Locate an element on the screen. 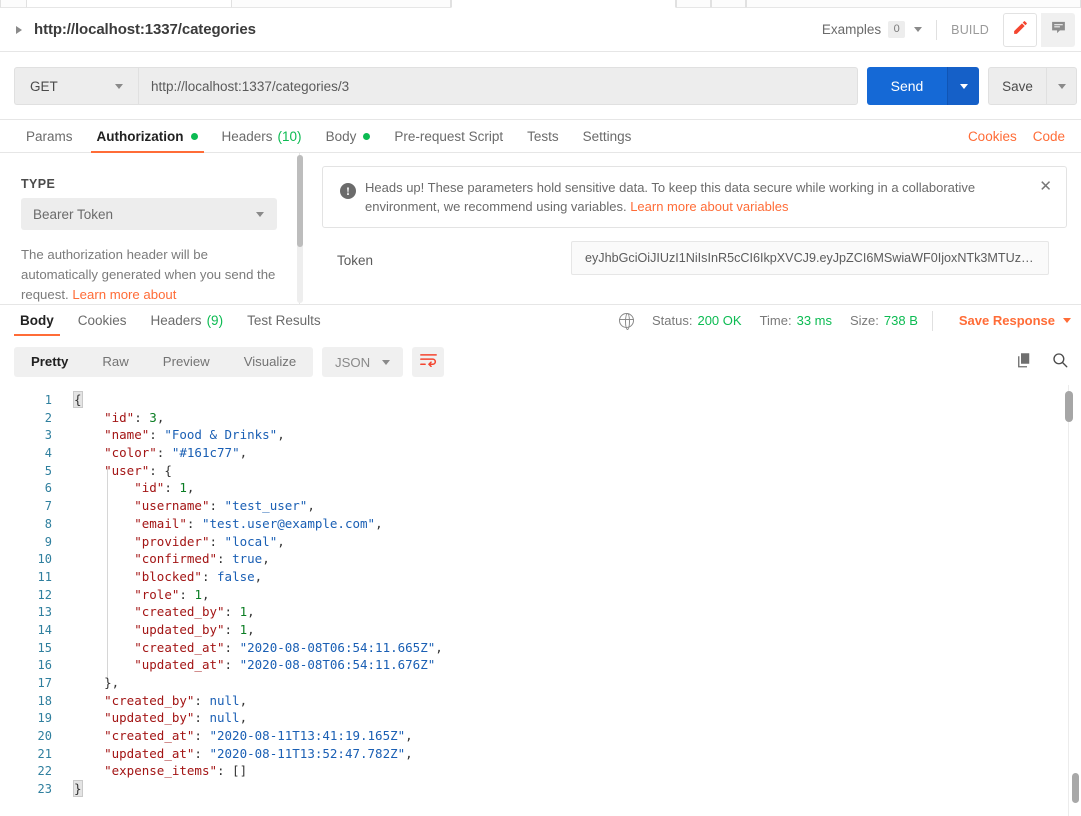 Image resolution: width=1081 pixels, height=816 pixels. code-line-text: "id": 3, is located at coordinates (108, 418).